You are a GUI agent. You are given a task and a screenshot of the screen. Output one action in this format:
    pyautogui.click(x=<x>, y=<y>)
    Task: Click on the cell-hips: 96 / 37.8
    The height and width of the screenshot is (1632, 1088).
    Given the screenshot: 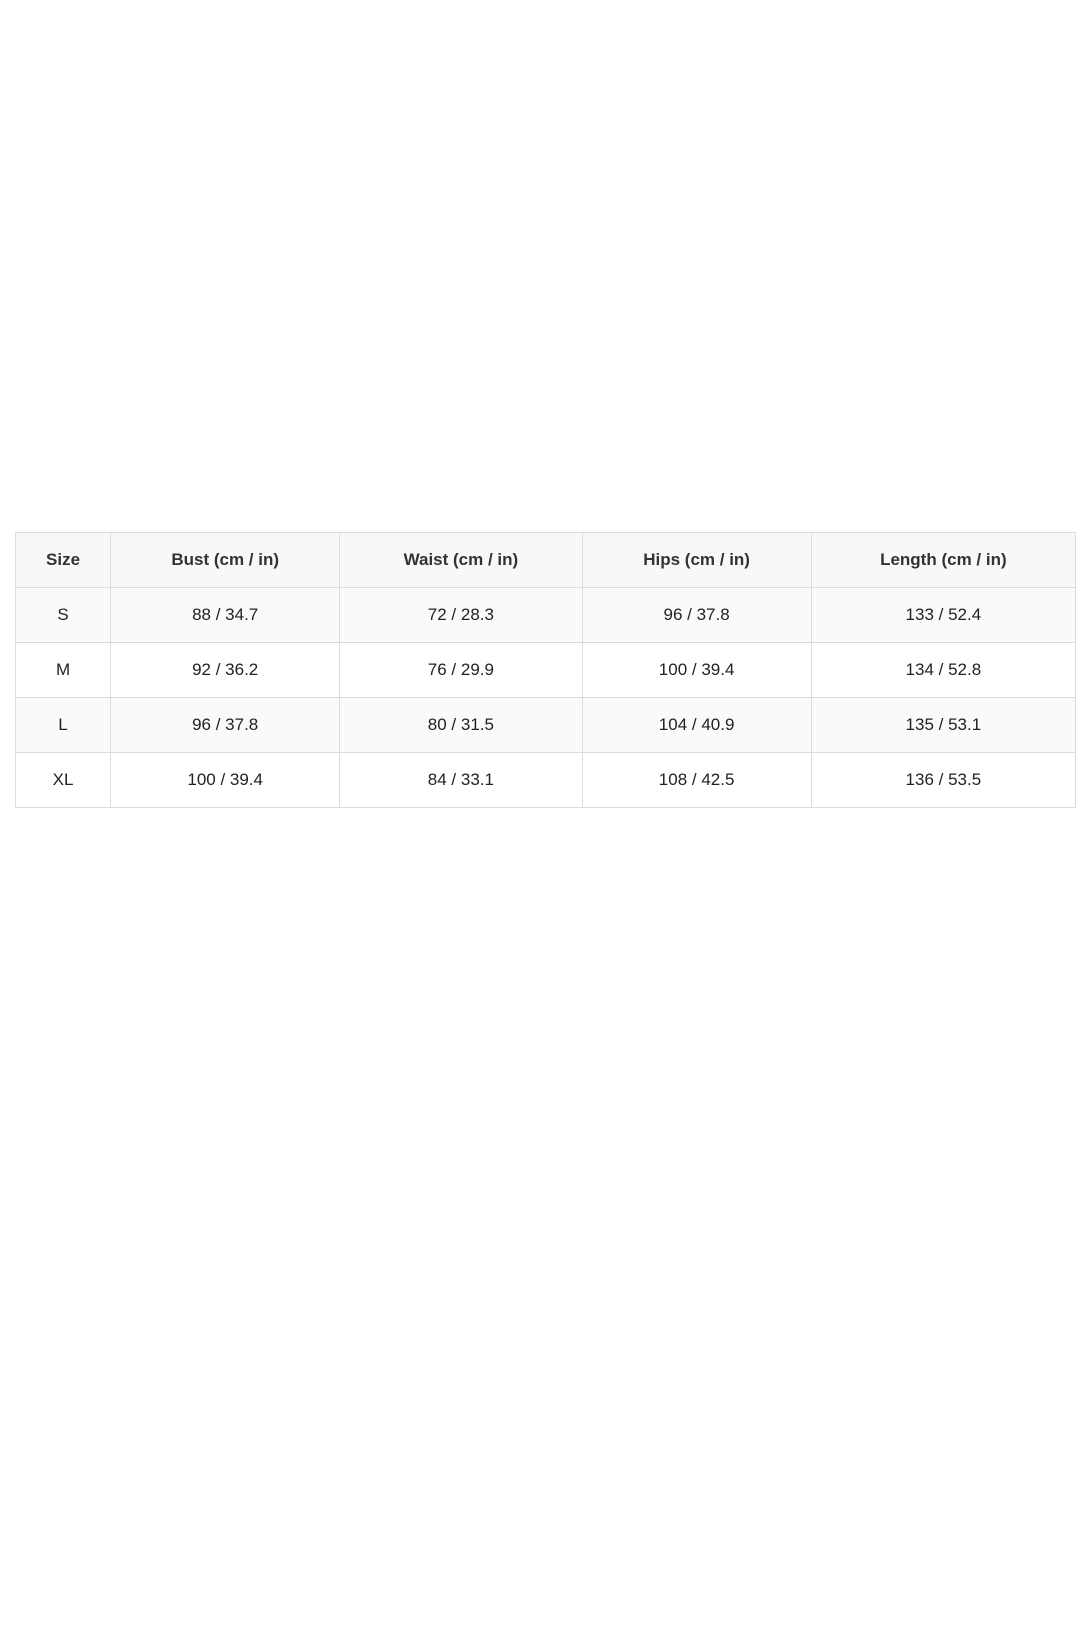 What is the action you would take?
    pyautogui.click(x=696, y=615)
    